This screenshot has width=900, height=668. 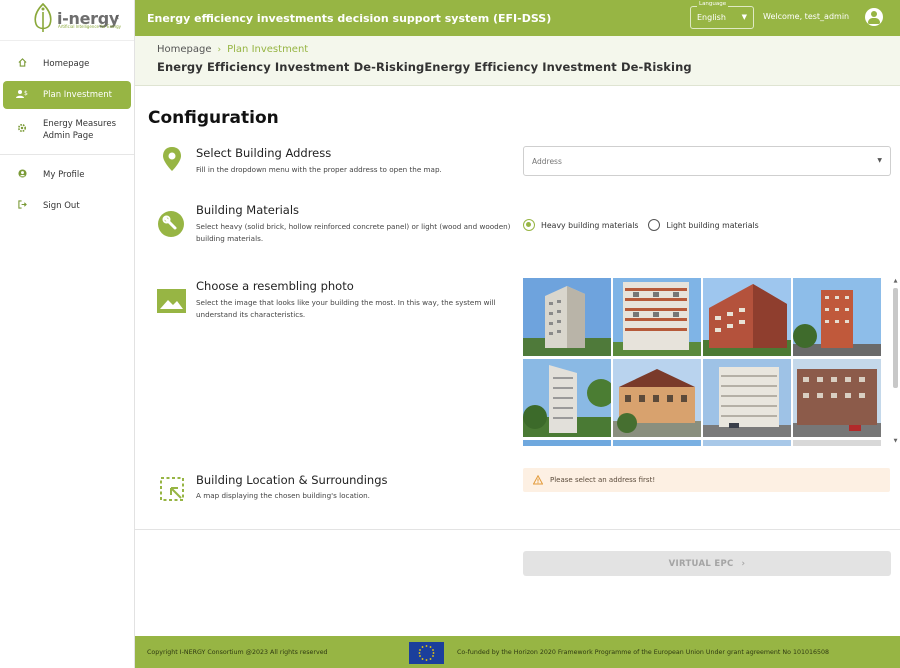 What do you see at coordinates (654, 225) in the screenshot?
I see `radio-light` at bounding box center [654, 225].